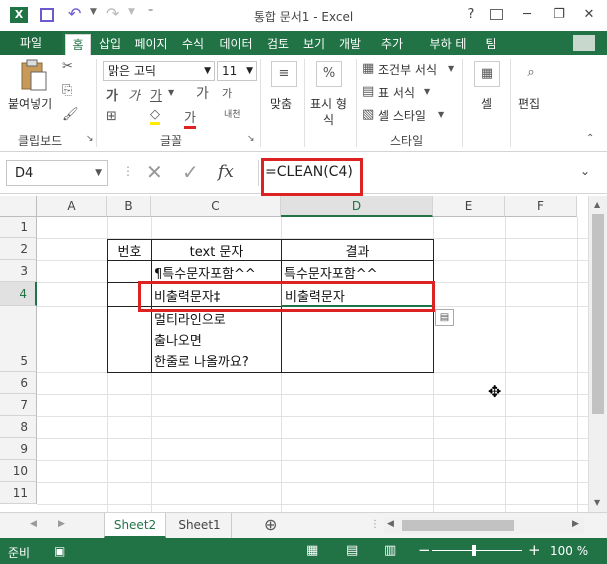 This screenshot has height=564, width=607. What do you see at coordinates (78, 44) in the screenshot?
I see `tab-home: 홈` at bounding box center [78, 44].